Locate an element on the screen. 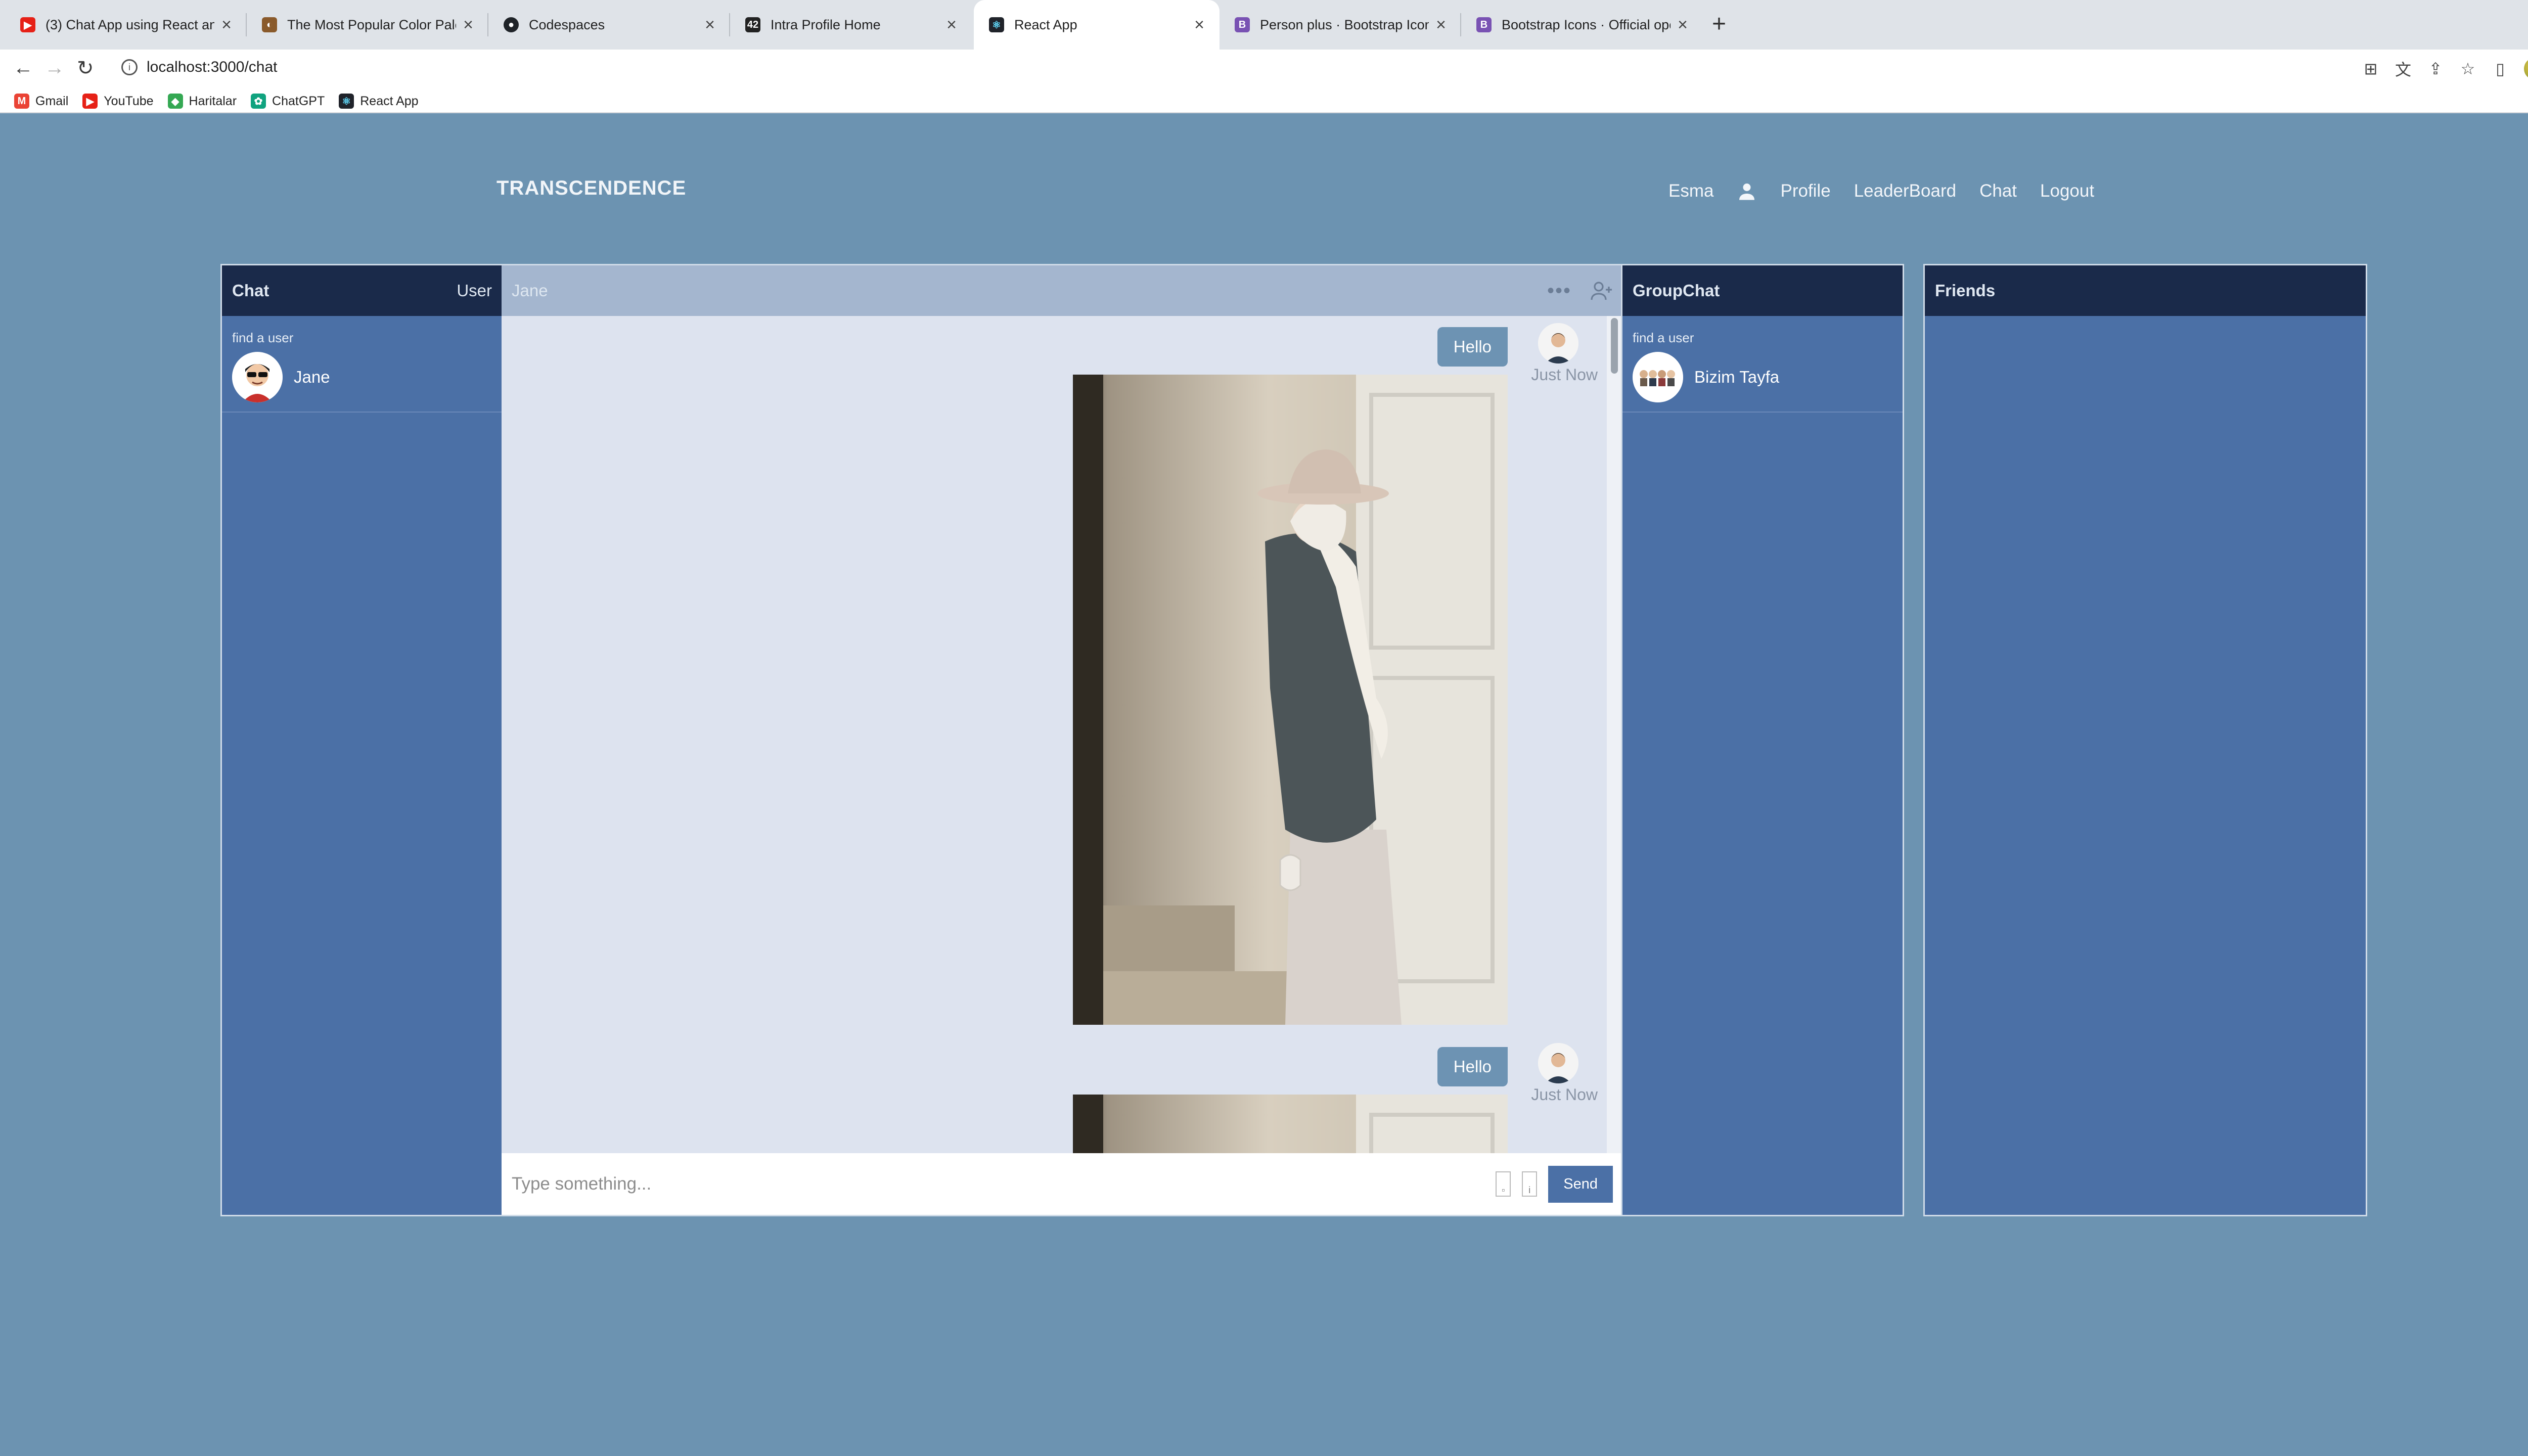 The image size is (2528, 1456). top-nav: Esma Profile LeaderBoard Chat Logout is located at coordinates (1881, 191).